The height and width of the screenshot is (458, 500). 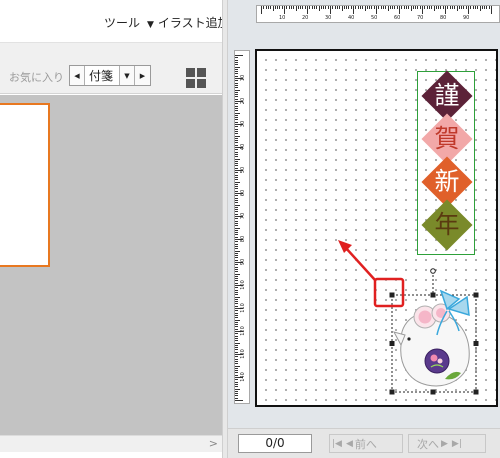 I want to click on left-ruler-label: 130, so click(x=242, y=354).